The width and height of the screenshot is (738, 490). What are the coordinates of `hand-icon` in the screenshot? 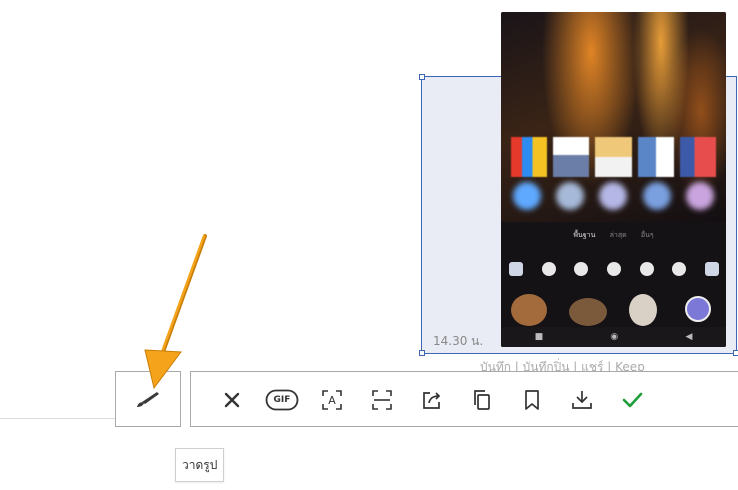 It's located at (581, 269).